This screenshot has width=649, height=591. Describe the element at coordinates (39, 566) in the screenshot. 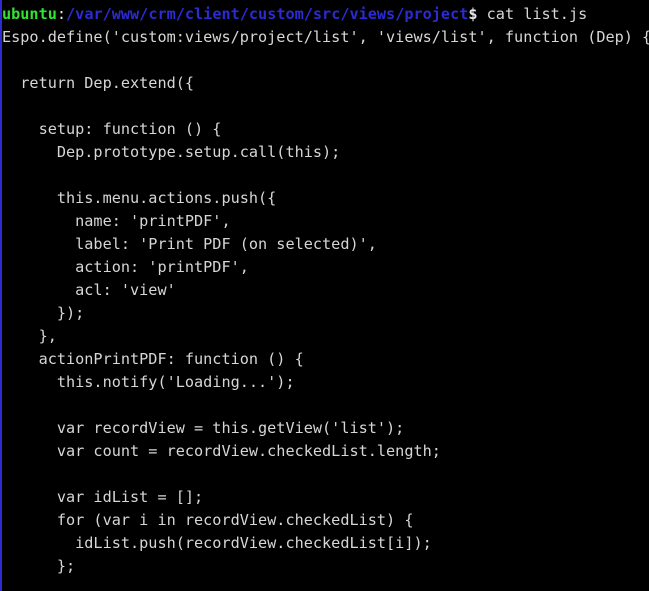

I see `output-line: };` at that location.